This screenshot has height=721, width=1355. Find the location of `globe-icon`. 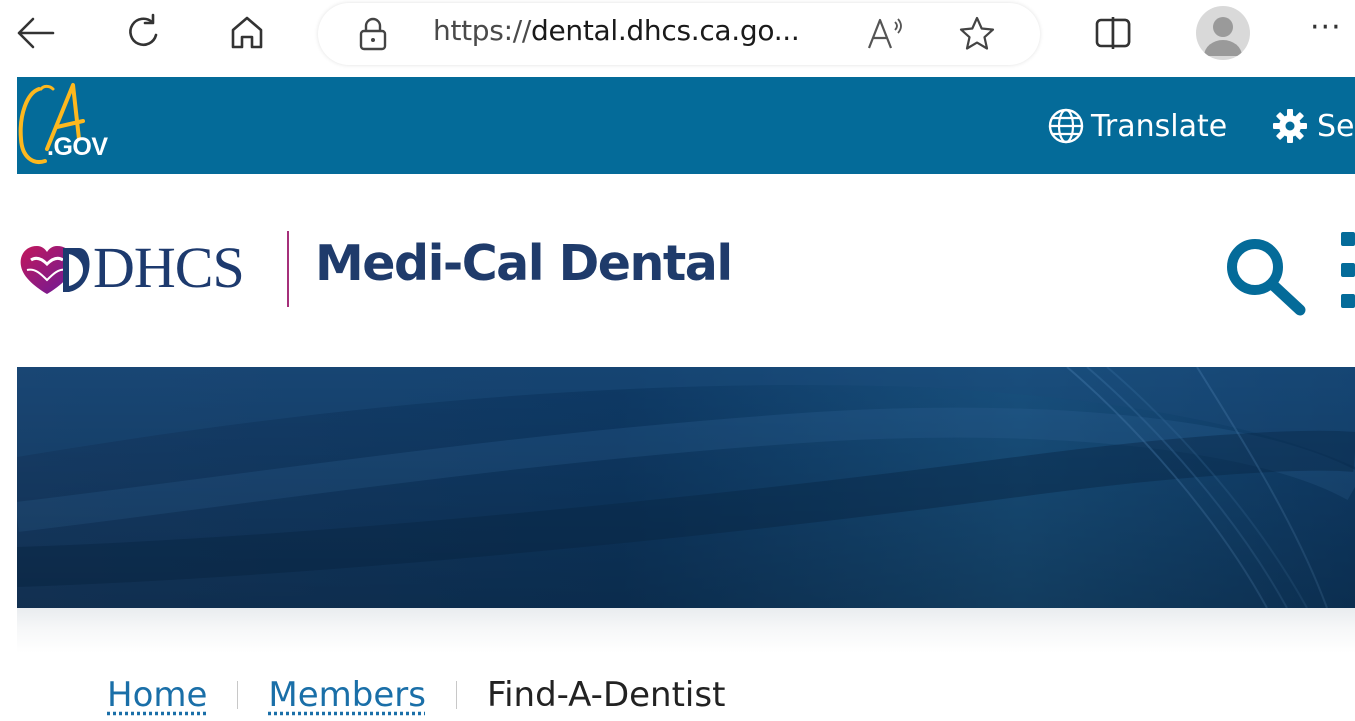

globe-icon is located at coordinates (1066, 126).